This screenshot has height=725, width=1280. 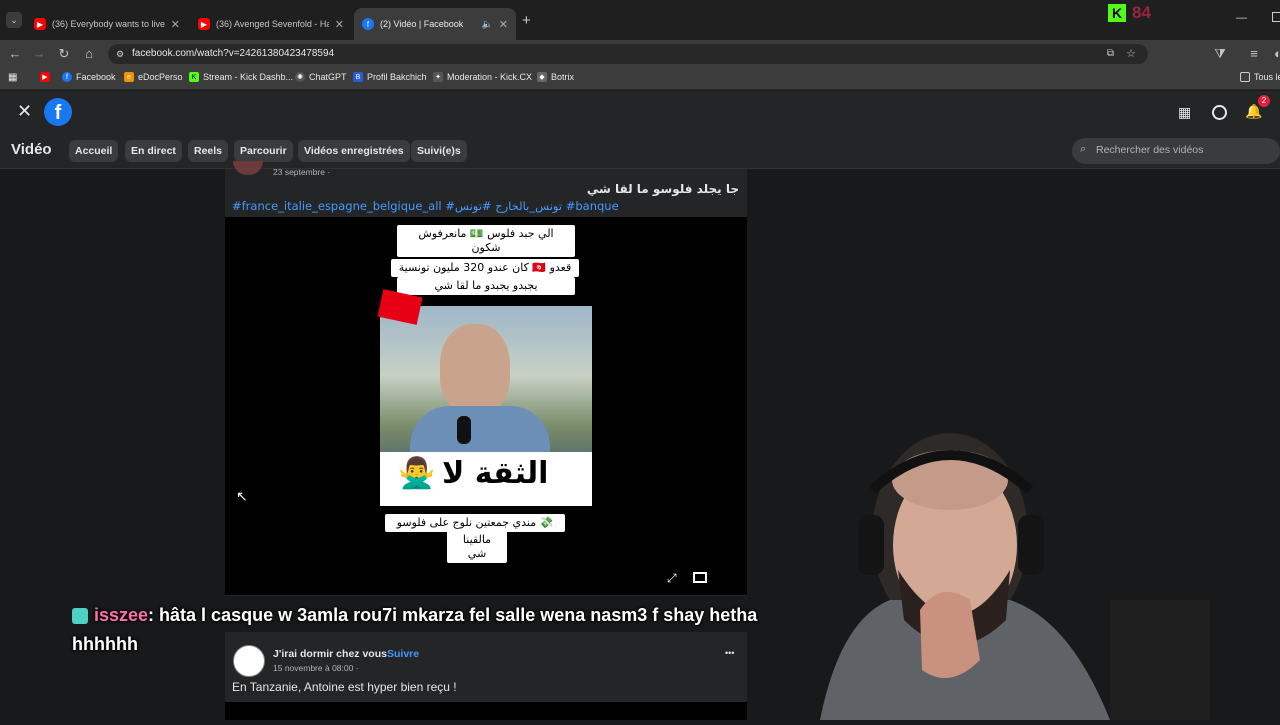 I want to click on bookmark-label: eDocPerso, so click(x=160, y=77).